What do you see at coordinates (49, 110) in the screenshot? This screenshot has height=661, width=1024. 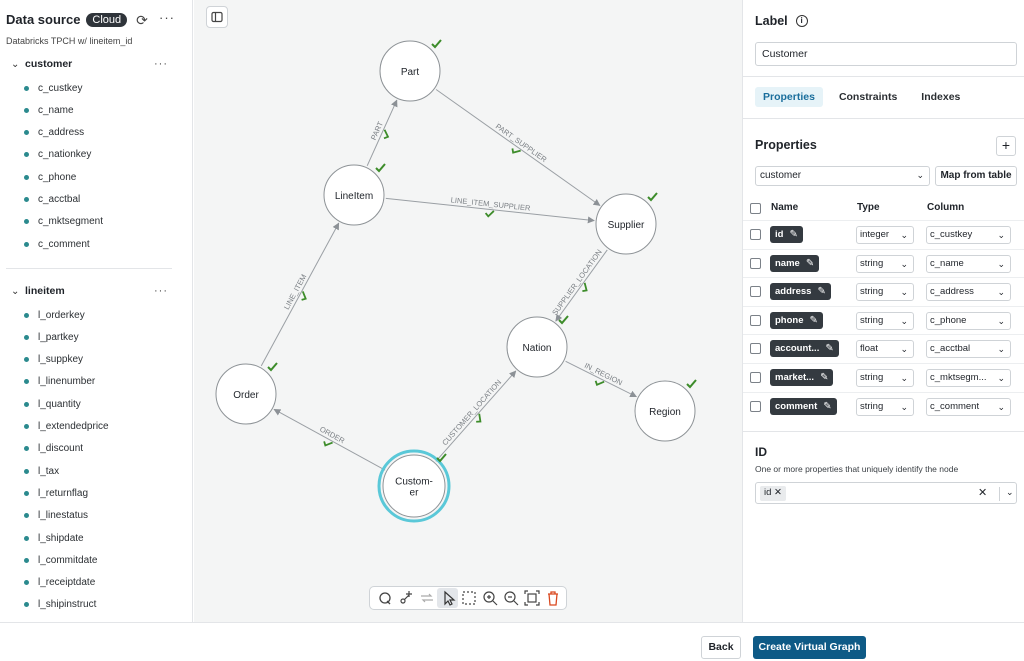 I see `column-item: c_name` at bounding box center [49, 110].